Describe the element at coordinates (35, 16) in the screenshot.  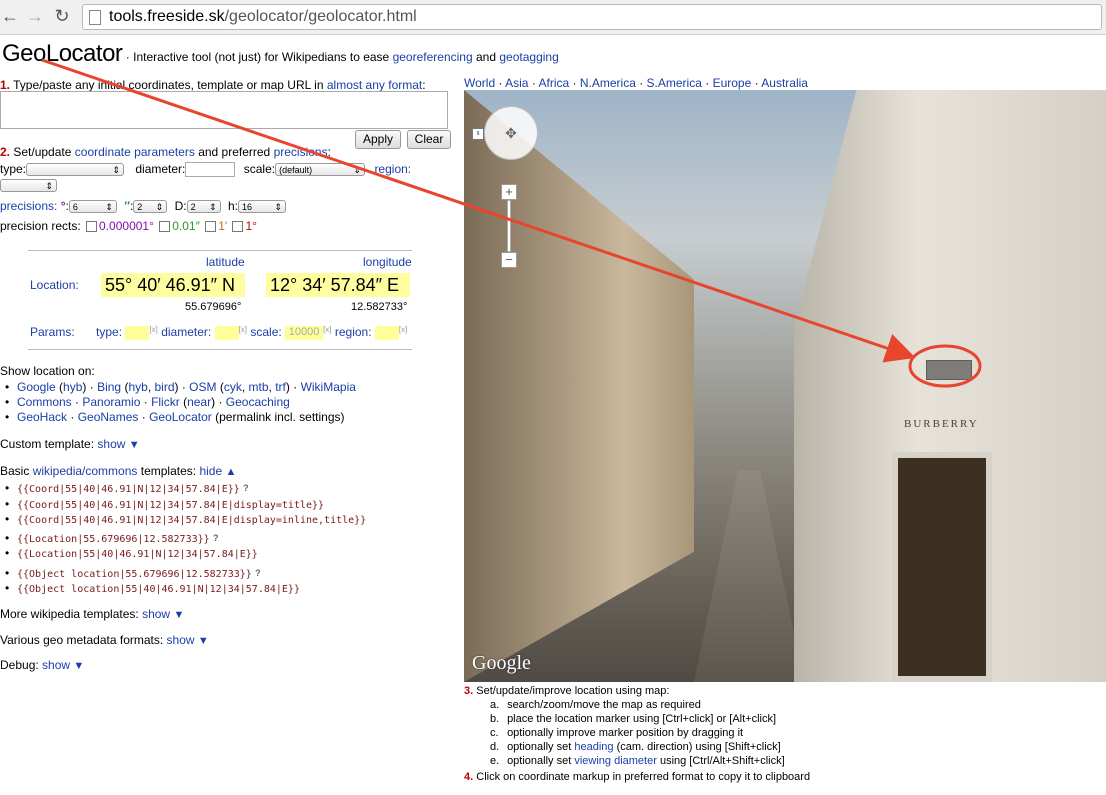
I see `forward-icon: →` at that location.